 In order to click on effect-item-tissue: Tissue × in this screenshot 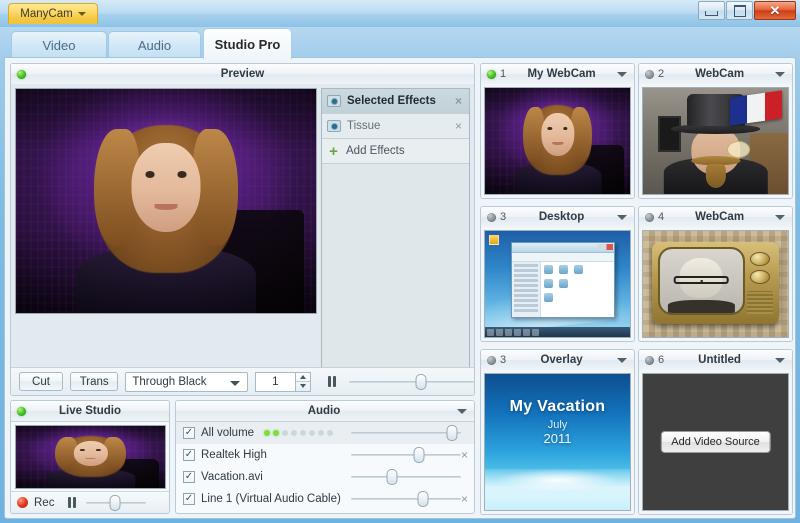, I will do `click(395, 126)`.